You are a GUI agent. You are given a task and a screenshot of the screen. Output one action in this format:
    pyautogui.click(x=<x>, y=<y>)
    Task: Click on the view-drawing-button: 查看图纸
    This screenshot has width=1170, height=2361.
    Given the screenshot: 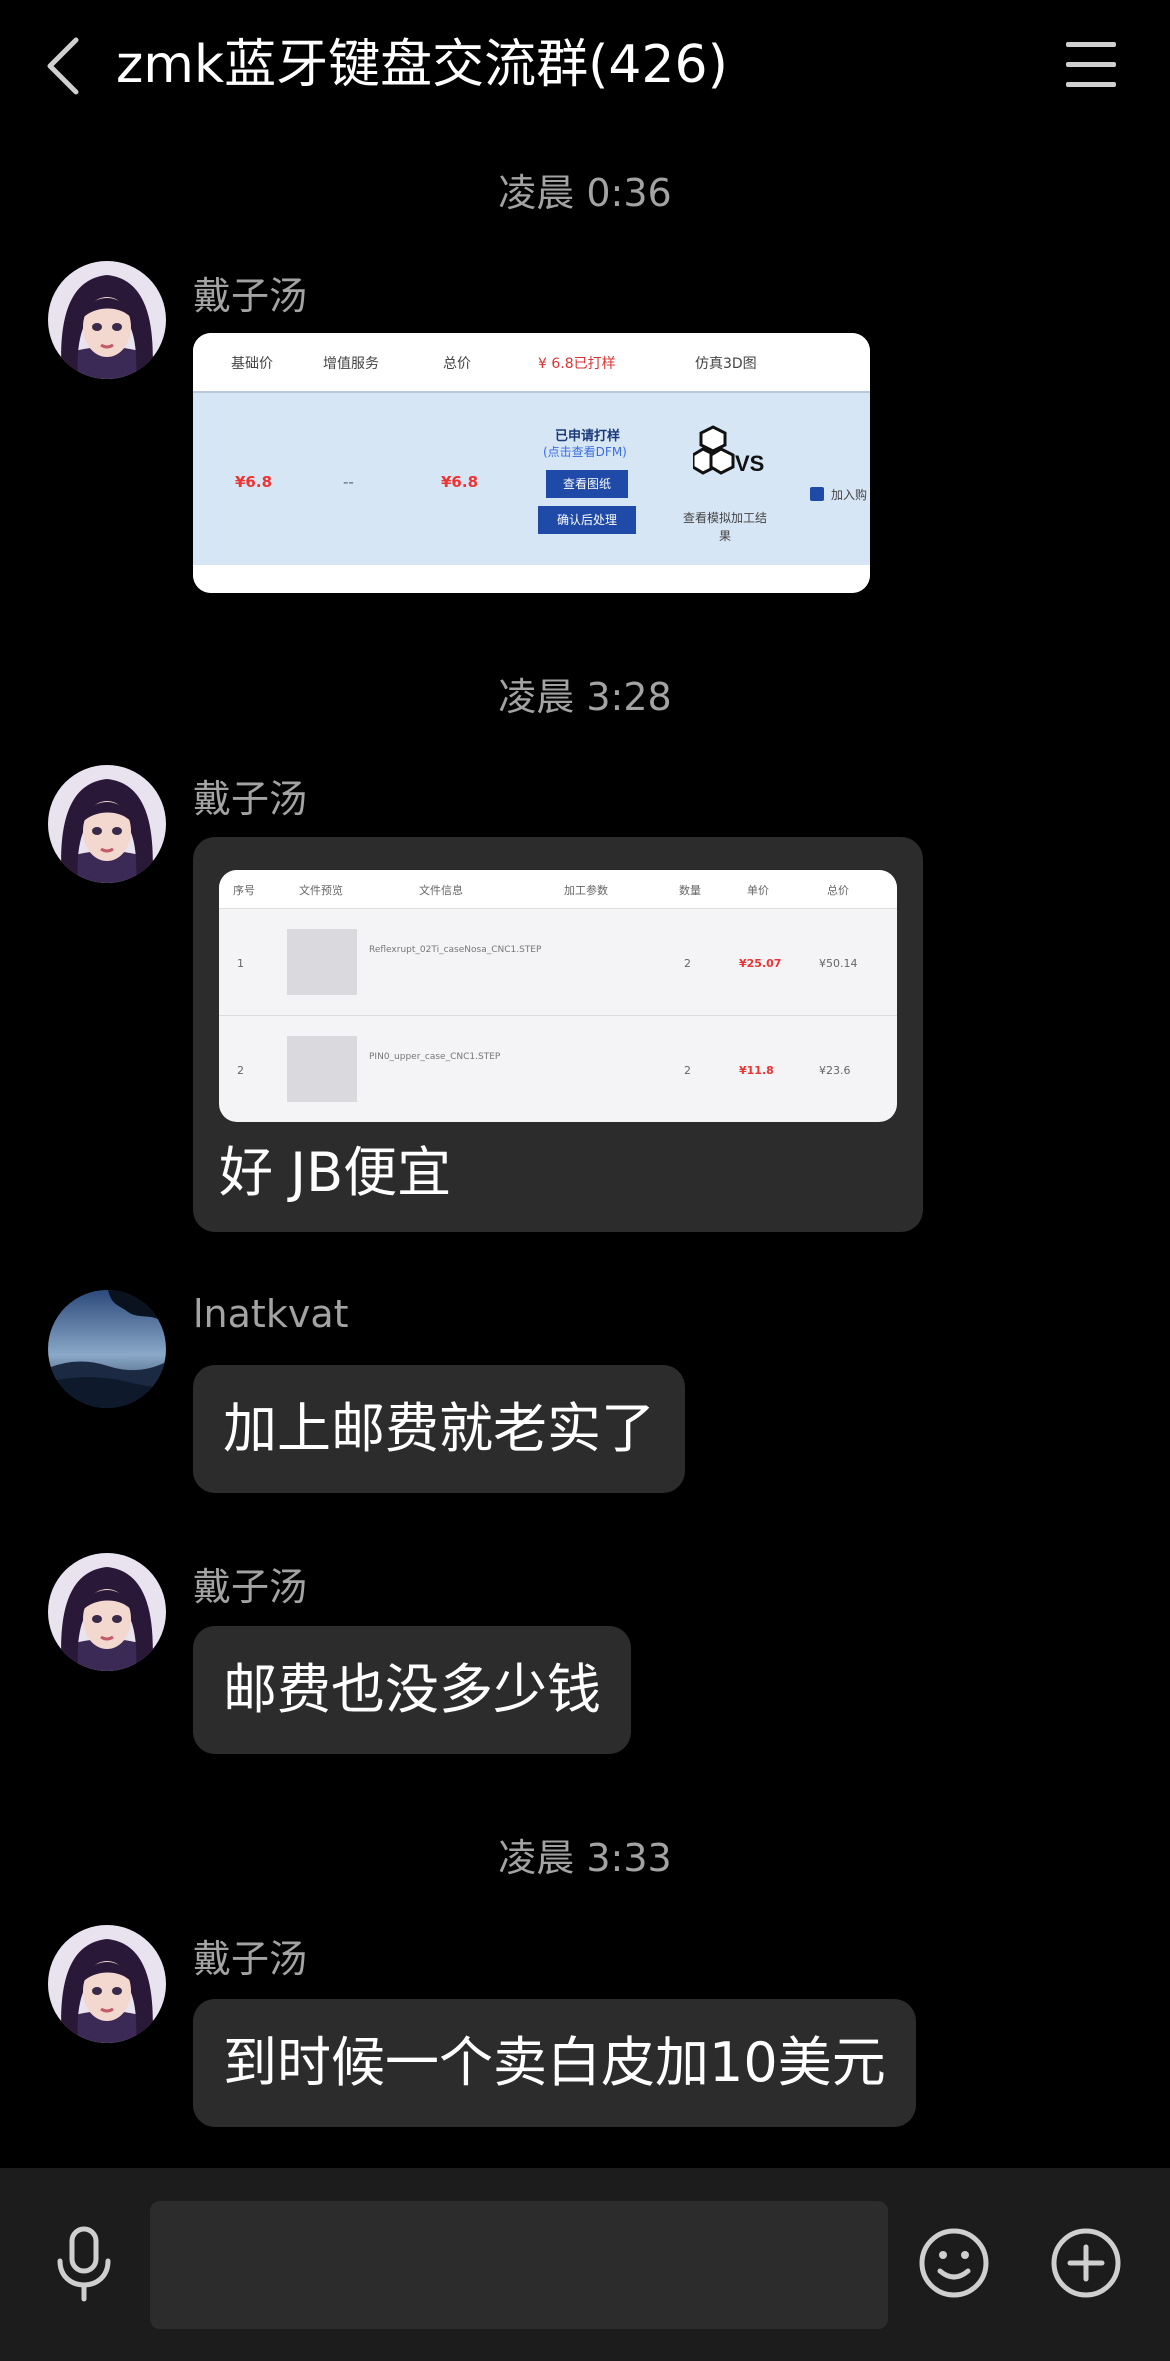 What is the action you would take?
    pyautogui.click(x=587, y=484)
    